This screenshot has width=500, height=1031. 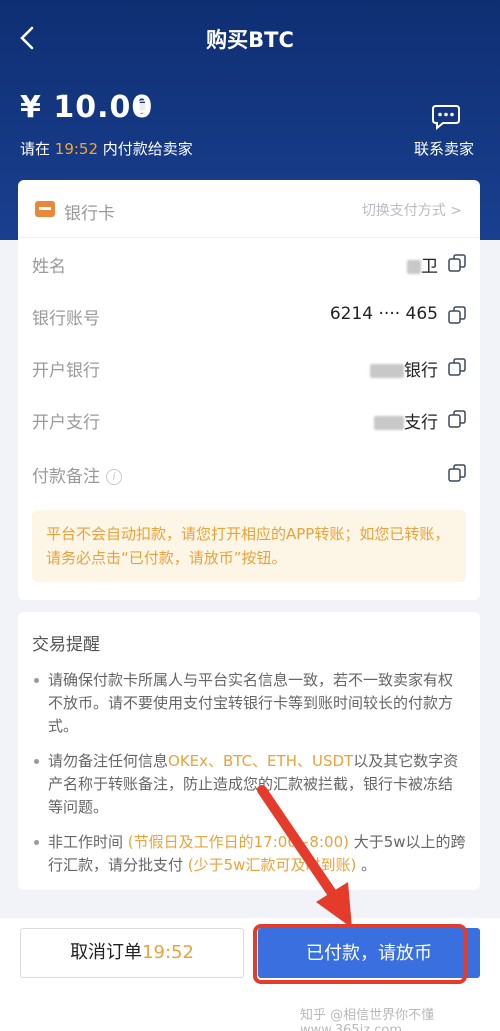 What do you see at coordinates (114, 477) in the screenshot?
I see `info-icon: i` at bounding box center [114, 477].